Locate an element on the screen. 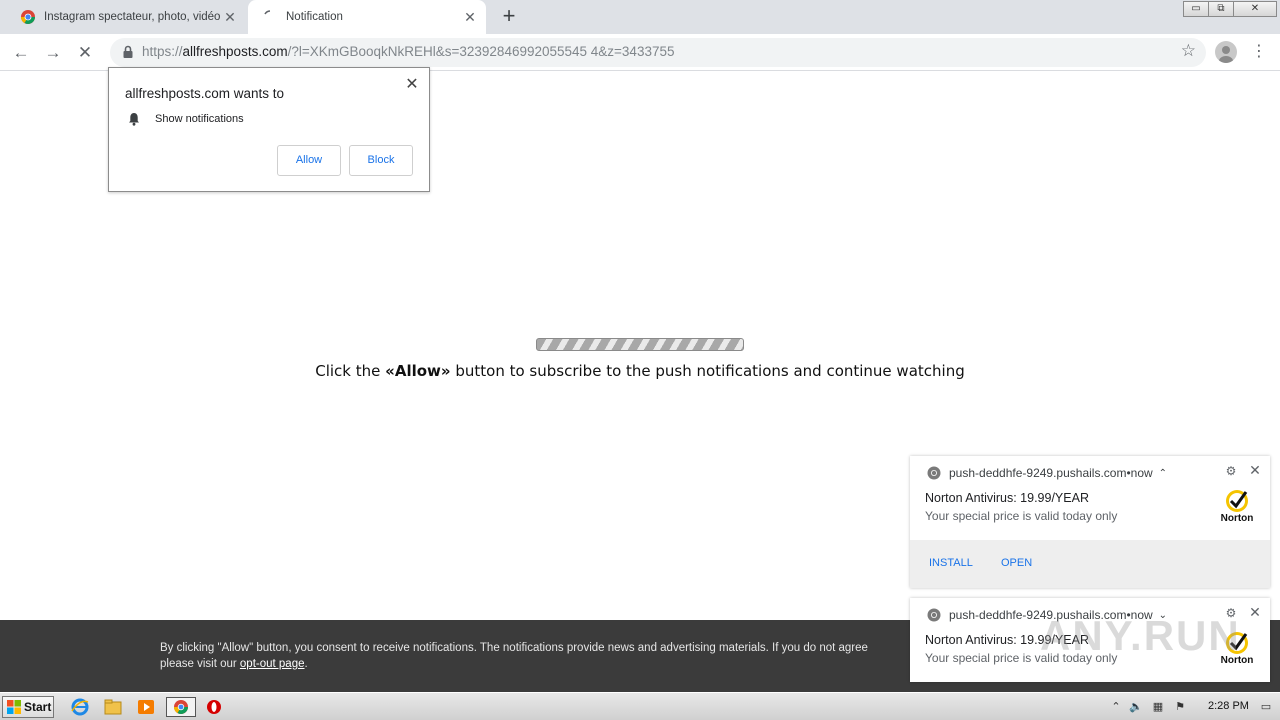  permission-label: Show notifications is located at coordinates (199, 119).